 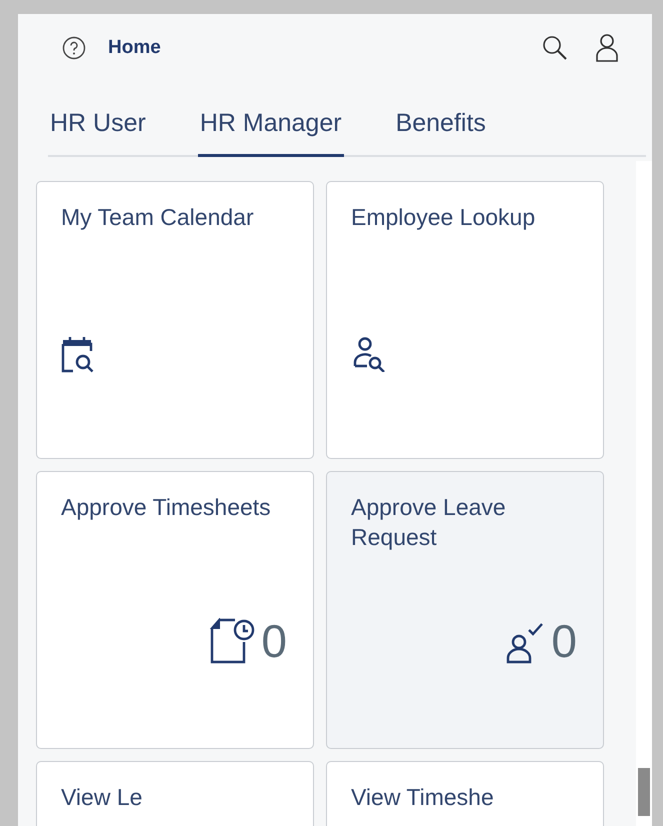 I want to click on document-clock-icon, so click(x=232, y=641).